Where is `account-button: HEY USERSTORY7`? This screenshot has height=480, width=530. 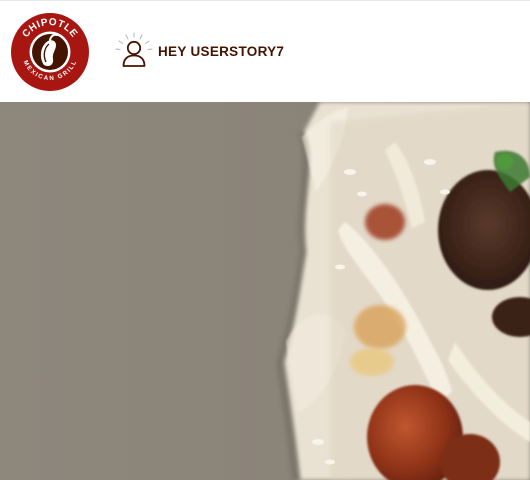 account-button: HEY USERSTORY7 is located at coordinates (199, 51).